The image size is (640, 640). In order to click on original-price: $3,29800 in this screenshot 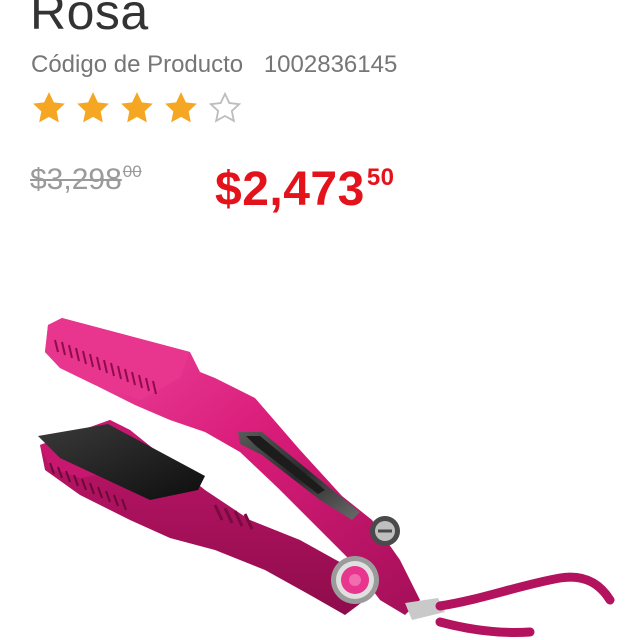, I will do `click(86, 176)`.